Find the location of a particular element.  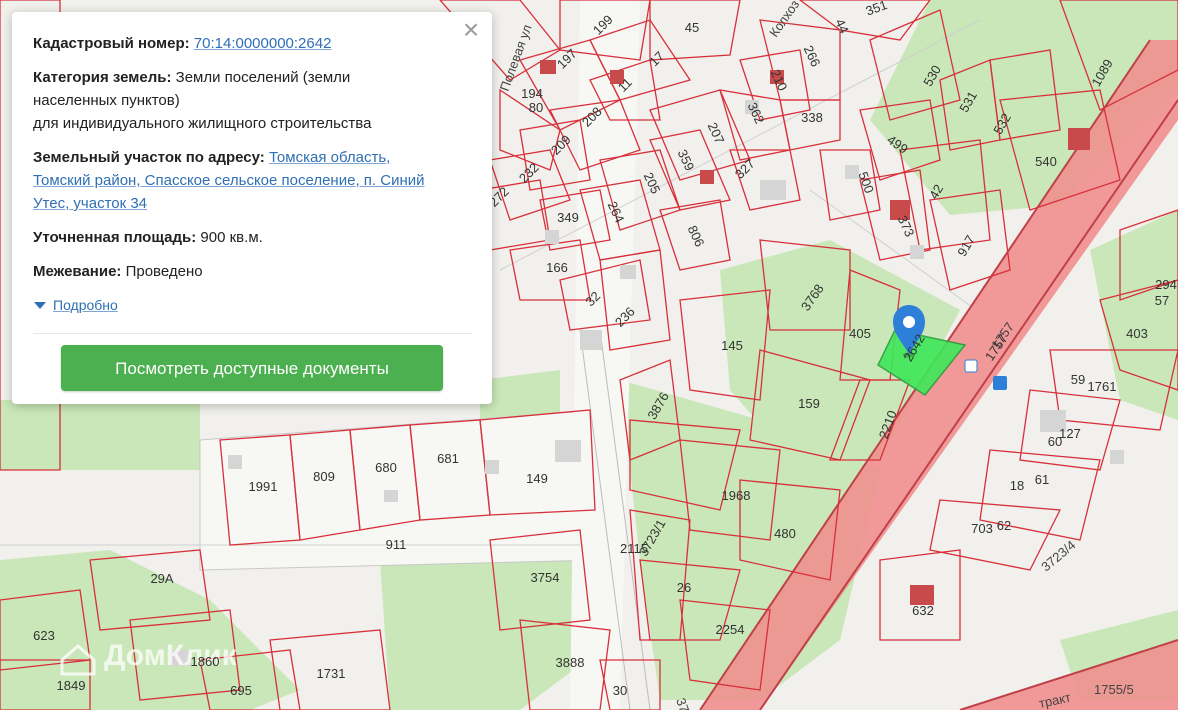

plot-label: 194 is located at coordinates (532, 93).